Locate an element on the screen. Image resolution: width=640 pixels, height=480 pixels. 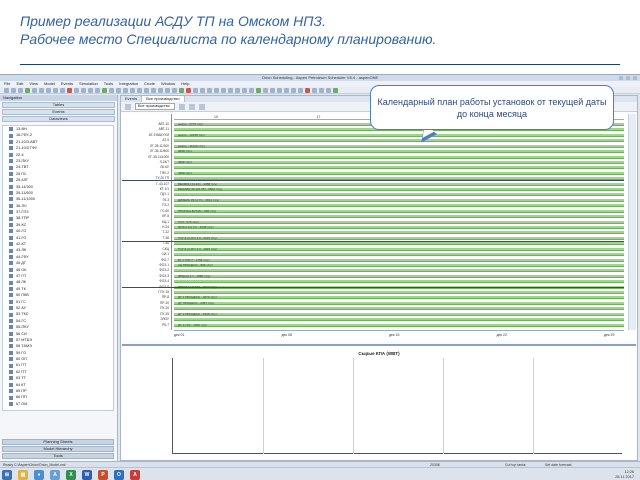
nav-button-dataviews: Dataviews is located at coordinates (58, 119).